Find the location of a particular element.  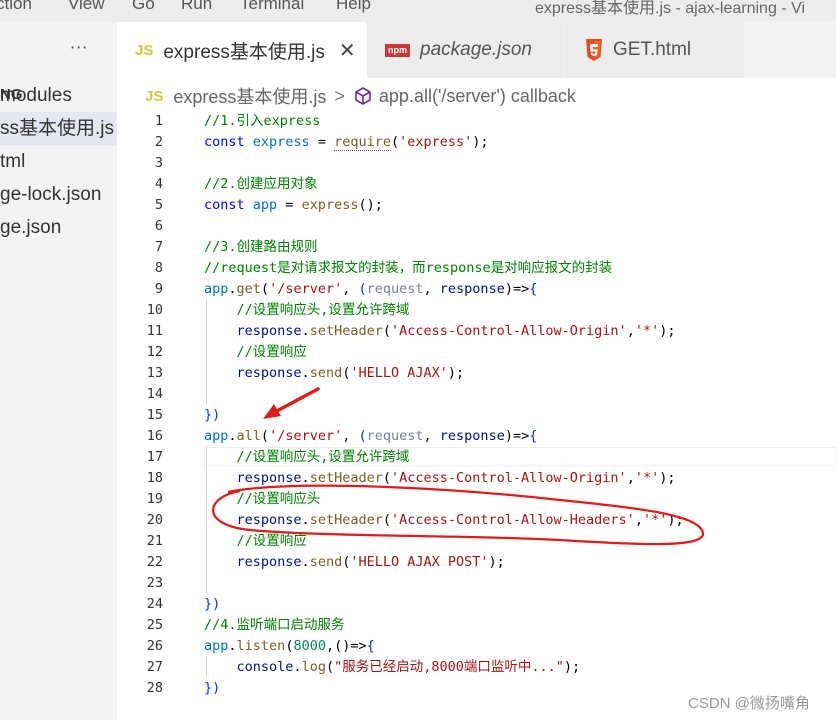

tab-get-html: GET.html is located at coordinates (655, 50).